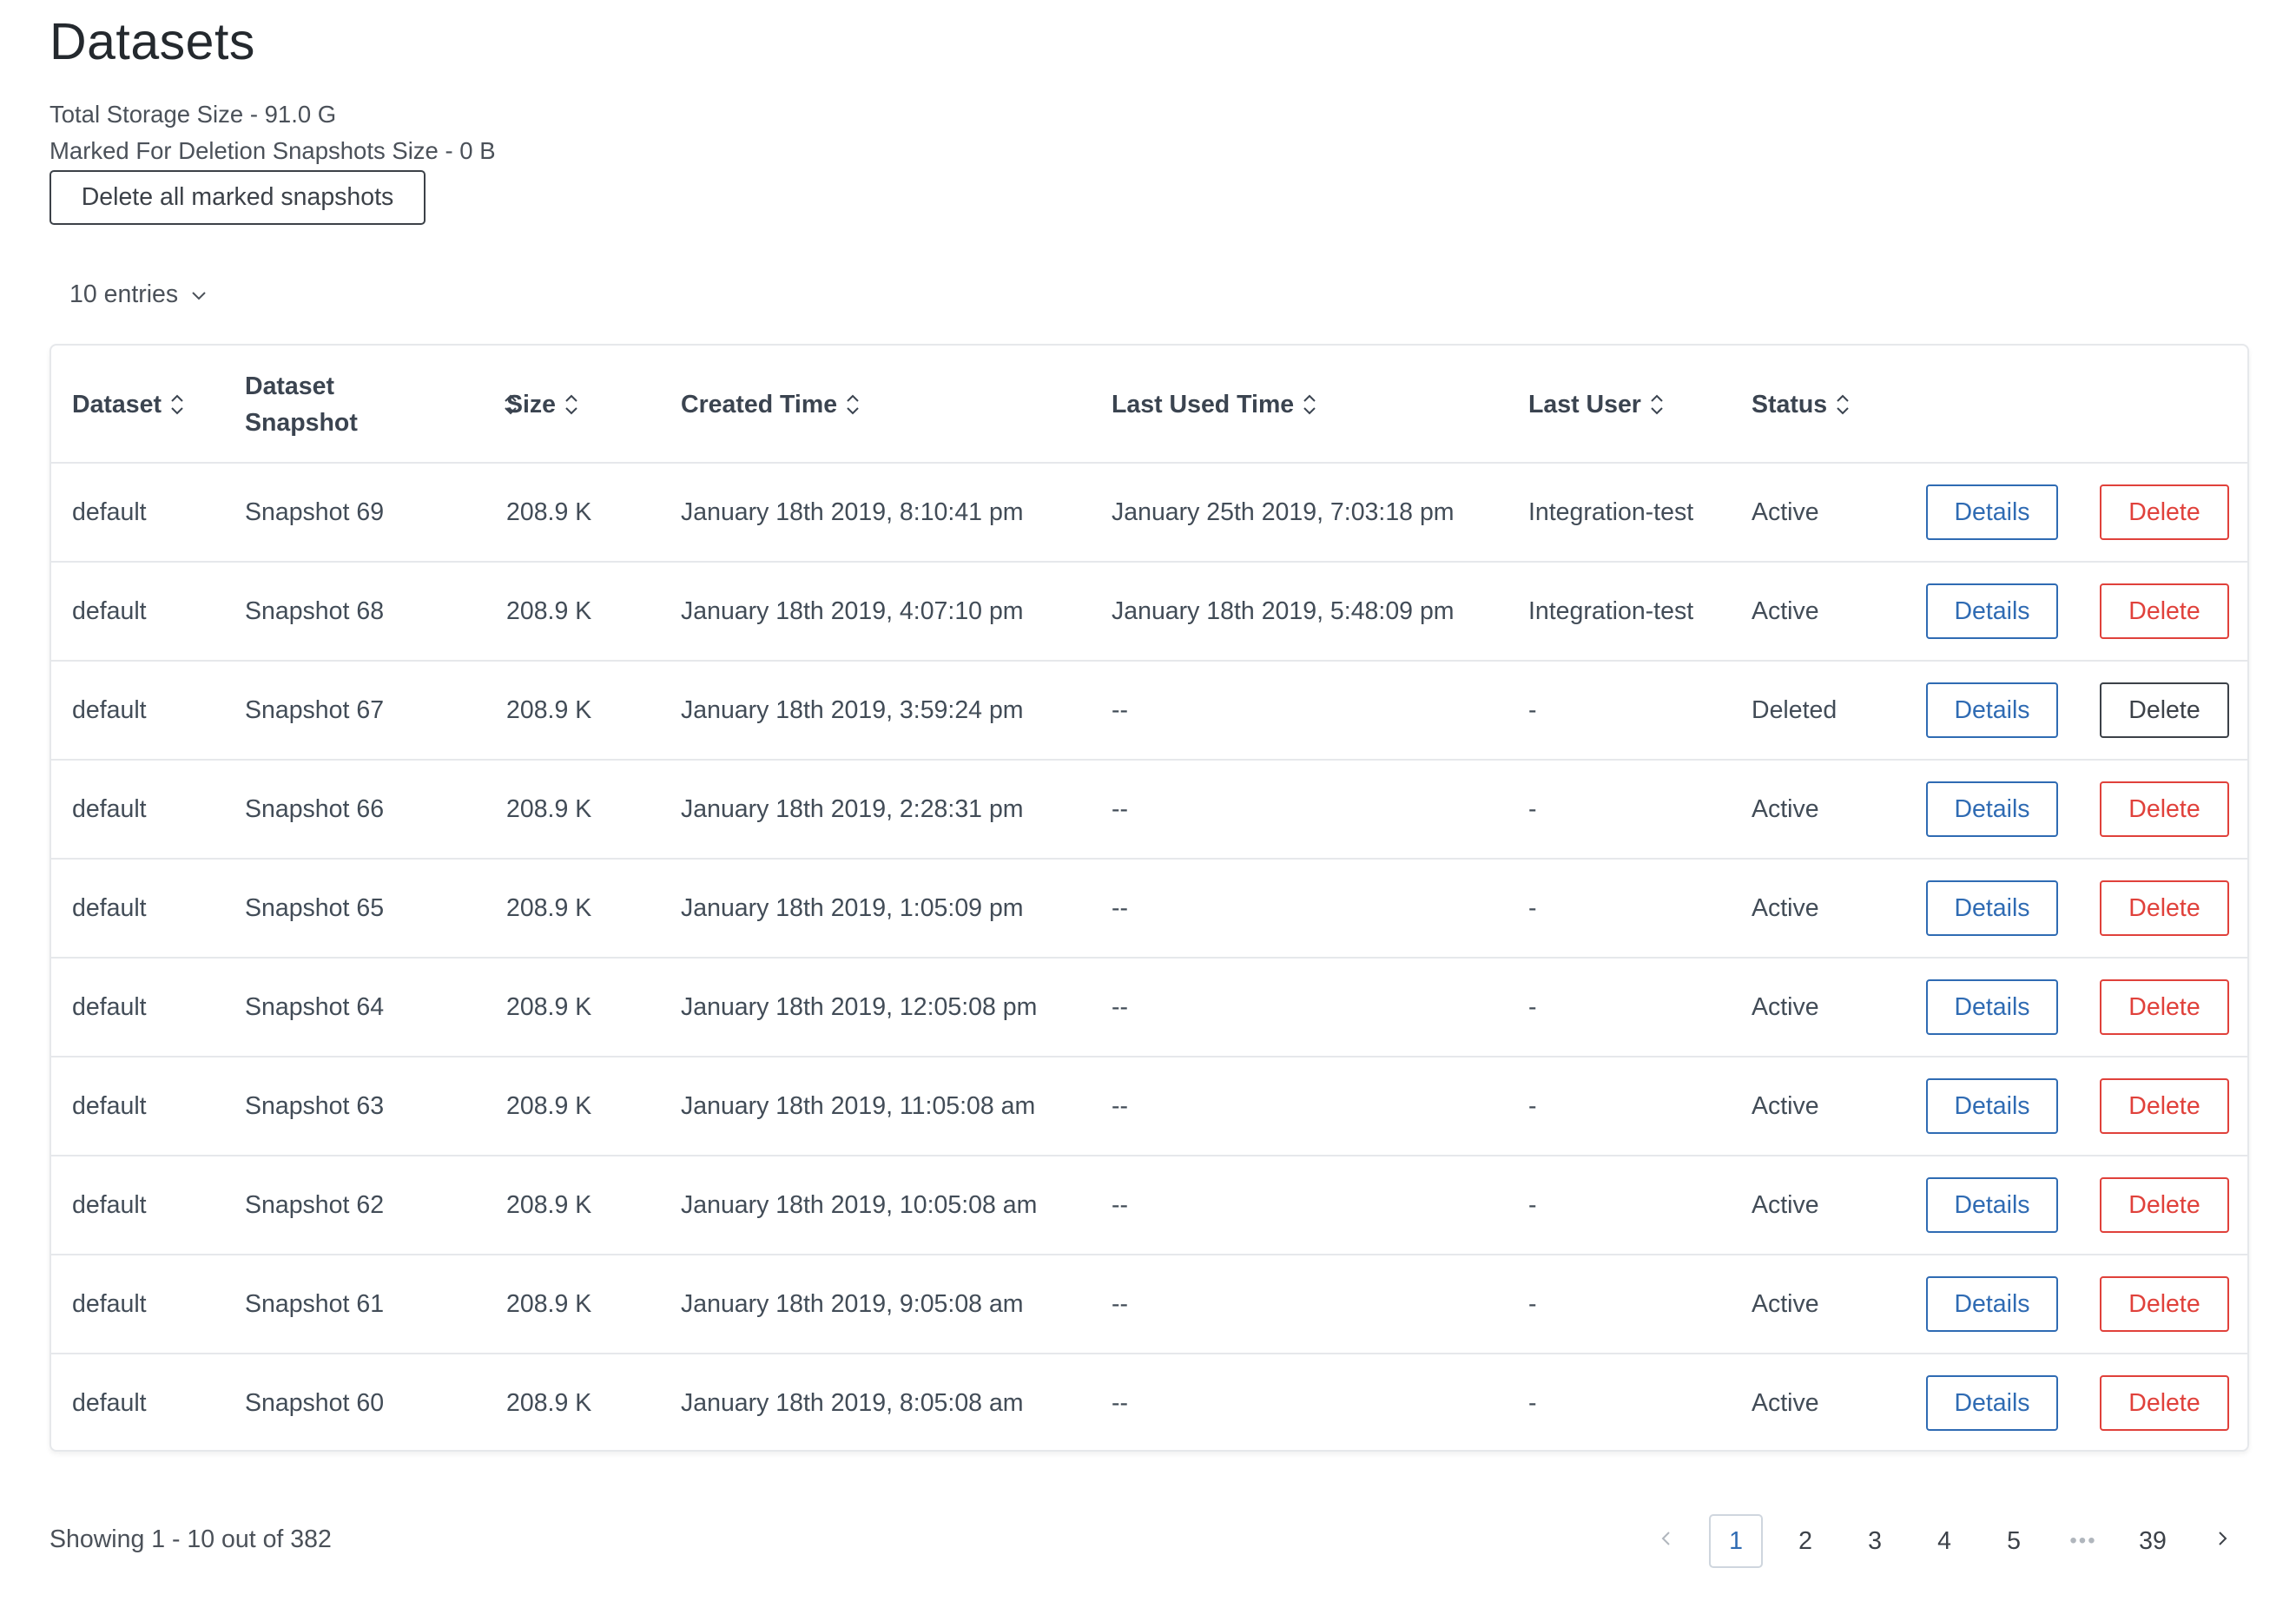 The image size is (2296, 1601). What do you see at coordinates (1805, 1541) in the screenshot?
I see `pagination-page-2: 2` at bounding box center [1805, 1541].